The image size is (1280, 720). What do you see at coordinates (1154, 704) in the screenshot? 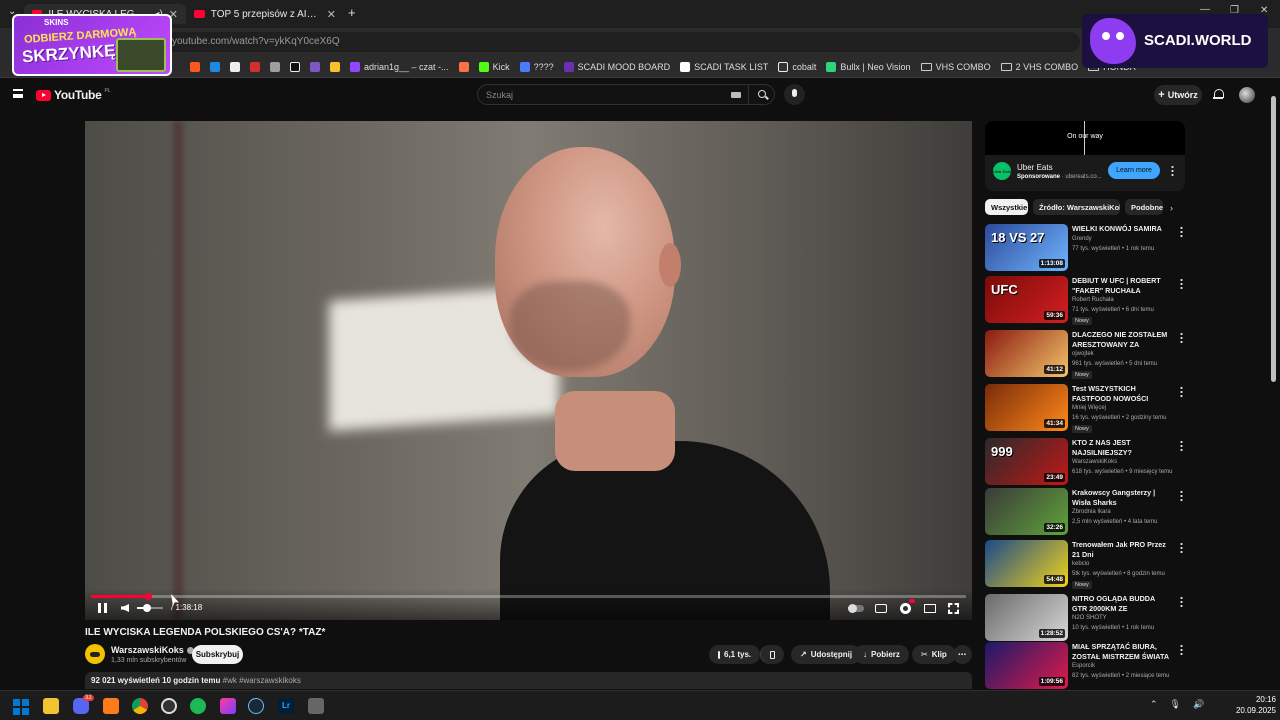
I see `tray-overflow-chevron-icon: ⌃` at bounding box center [1154, 704].